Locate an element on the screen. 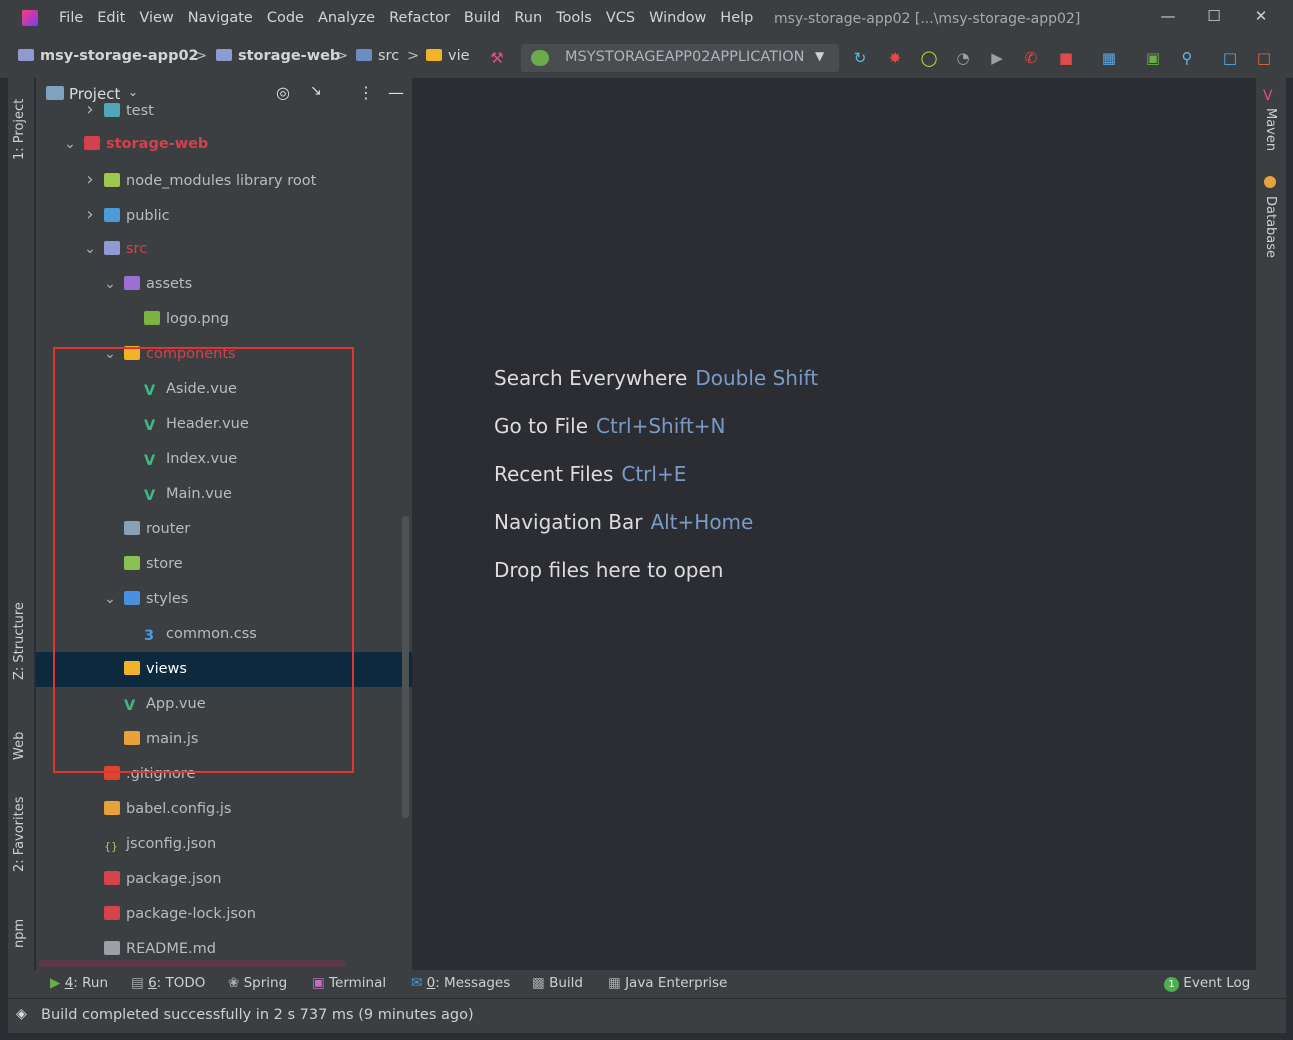 This screenshot has width=1293, height=1040. run-icon: ▶ is located at coordinates (997, 58).